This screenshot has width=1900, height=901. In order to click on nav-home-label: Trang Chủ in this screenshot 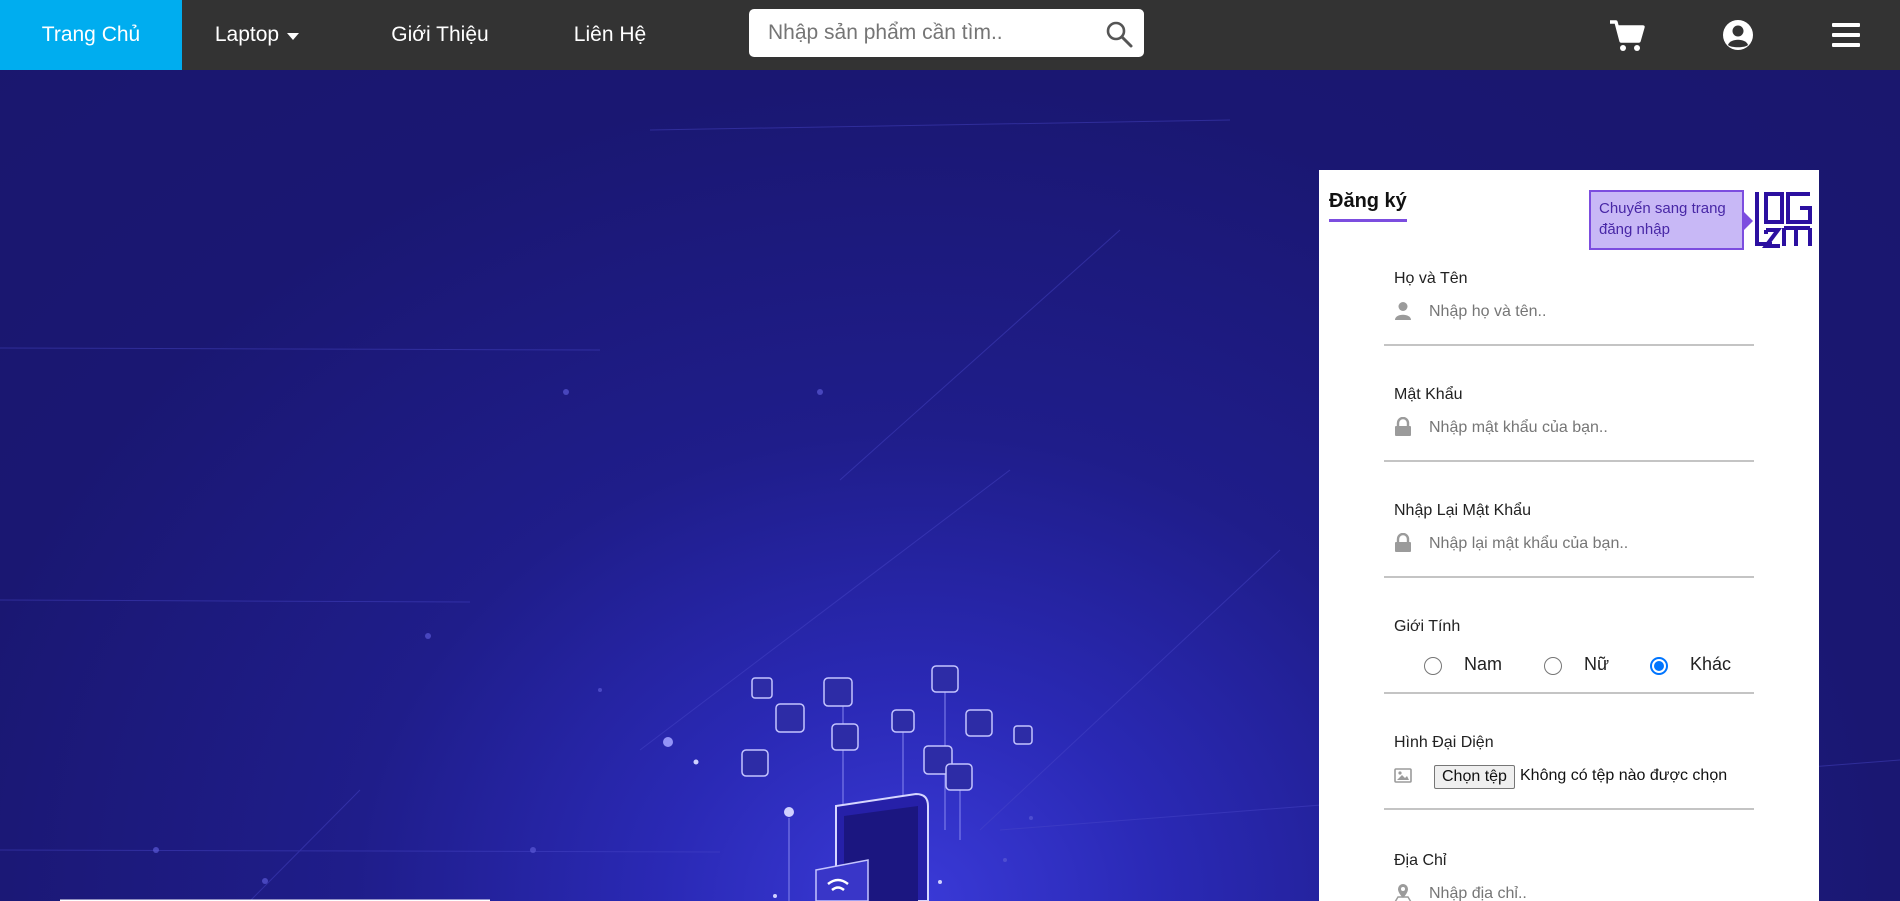, I will do `click(91, 34)`.